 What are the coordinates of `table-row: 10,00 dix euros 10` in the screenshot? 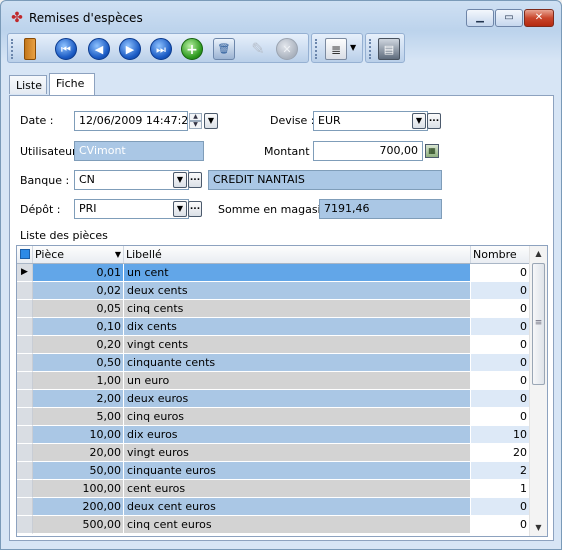 It's located at (274, 435).